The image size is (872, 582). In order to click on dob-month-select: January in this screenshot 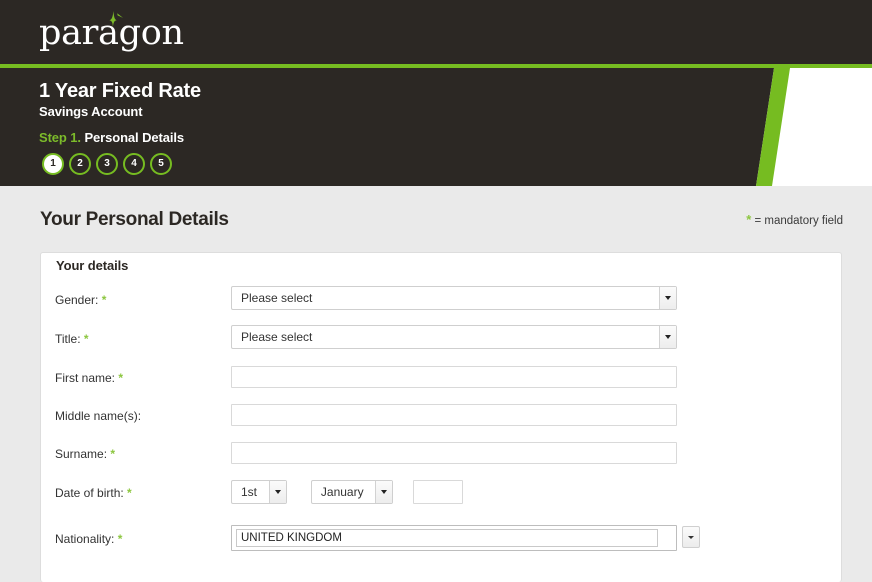, I will do `click(351, 492)`.